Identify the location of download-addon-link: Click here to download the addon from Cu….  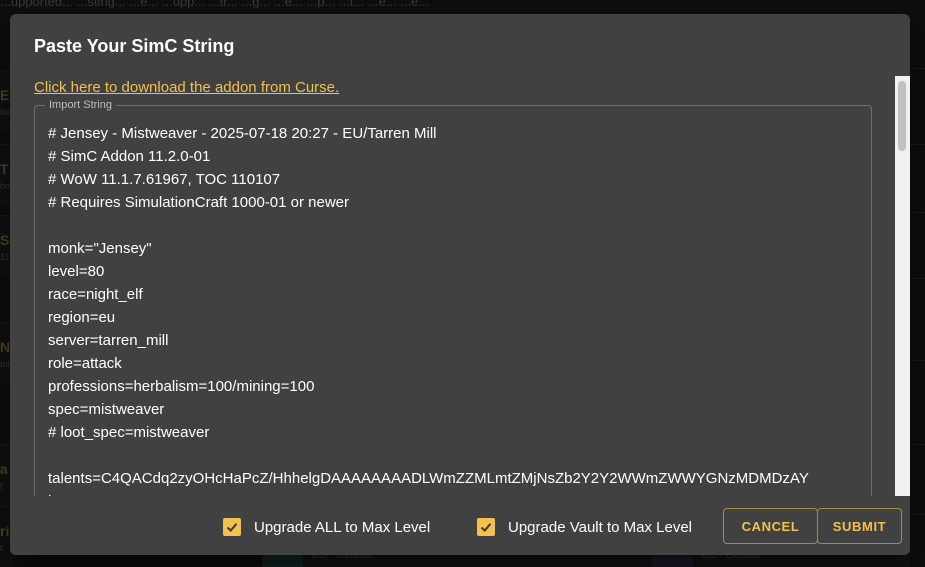
(186, 87).